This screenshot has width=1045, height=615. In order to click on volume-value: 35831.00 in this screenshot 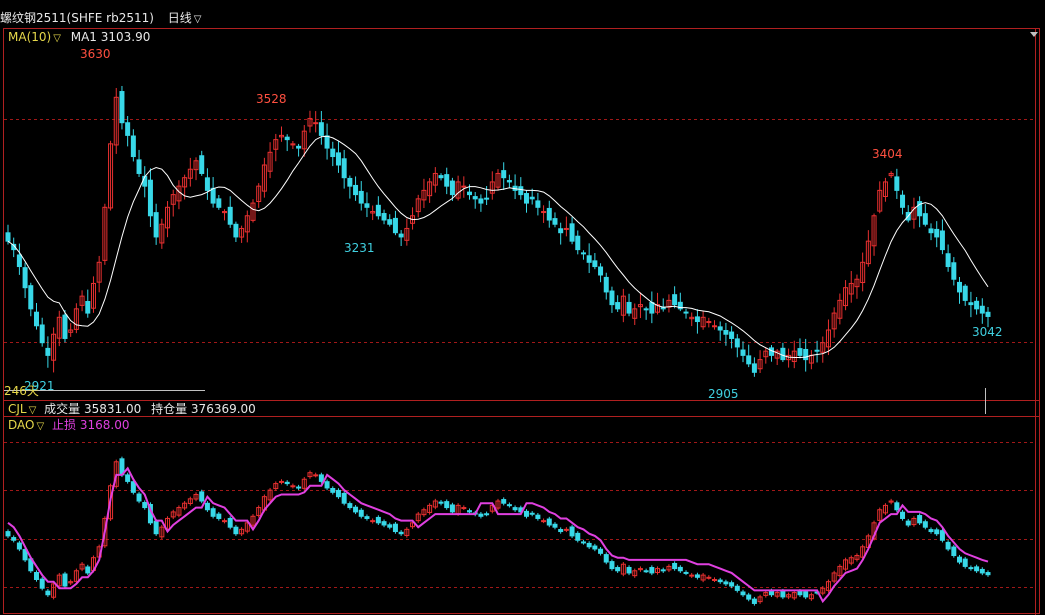, I will do `click(112, 409)`.